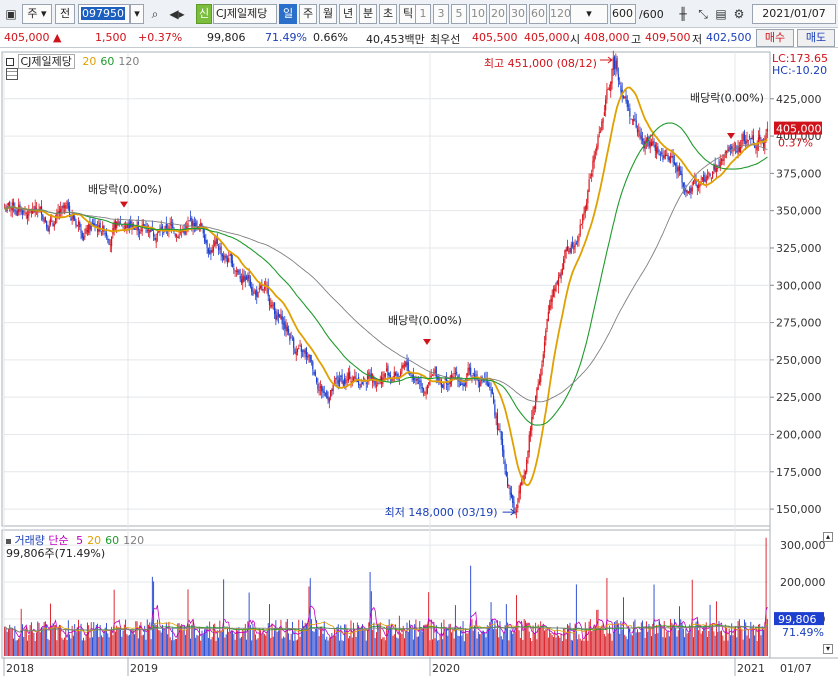 This screenshot has height=678, width=838. I want to click on code-input: 097950, so click(104, 14).